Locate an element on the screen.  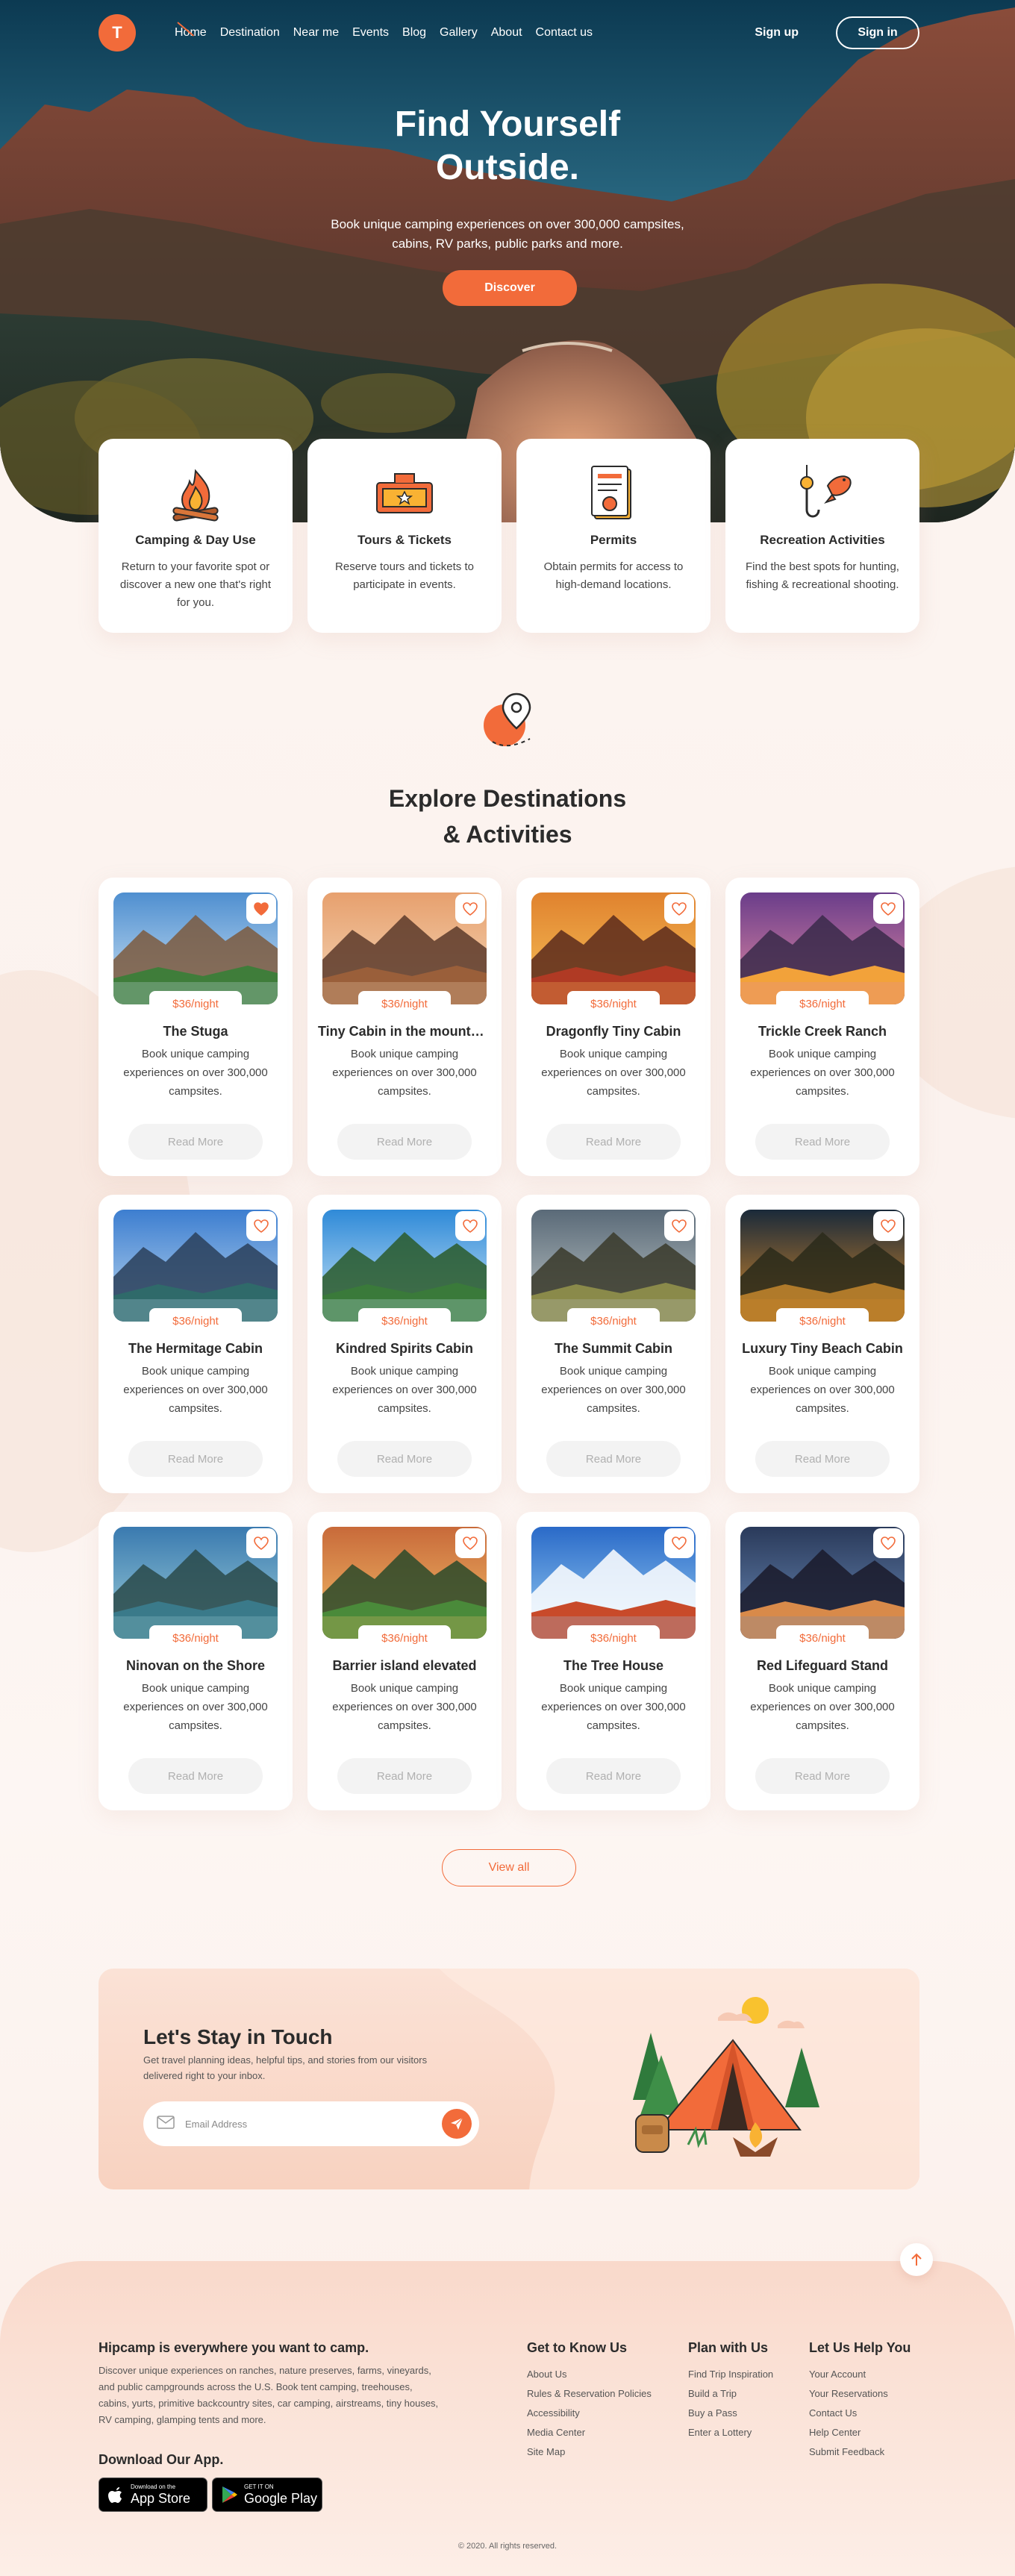
footer-link: Enter a Lottery is located at coordinates (730, 2432).